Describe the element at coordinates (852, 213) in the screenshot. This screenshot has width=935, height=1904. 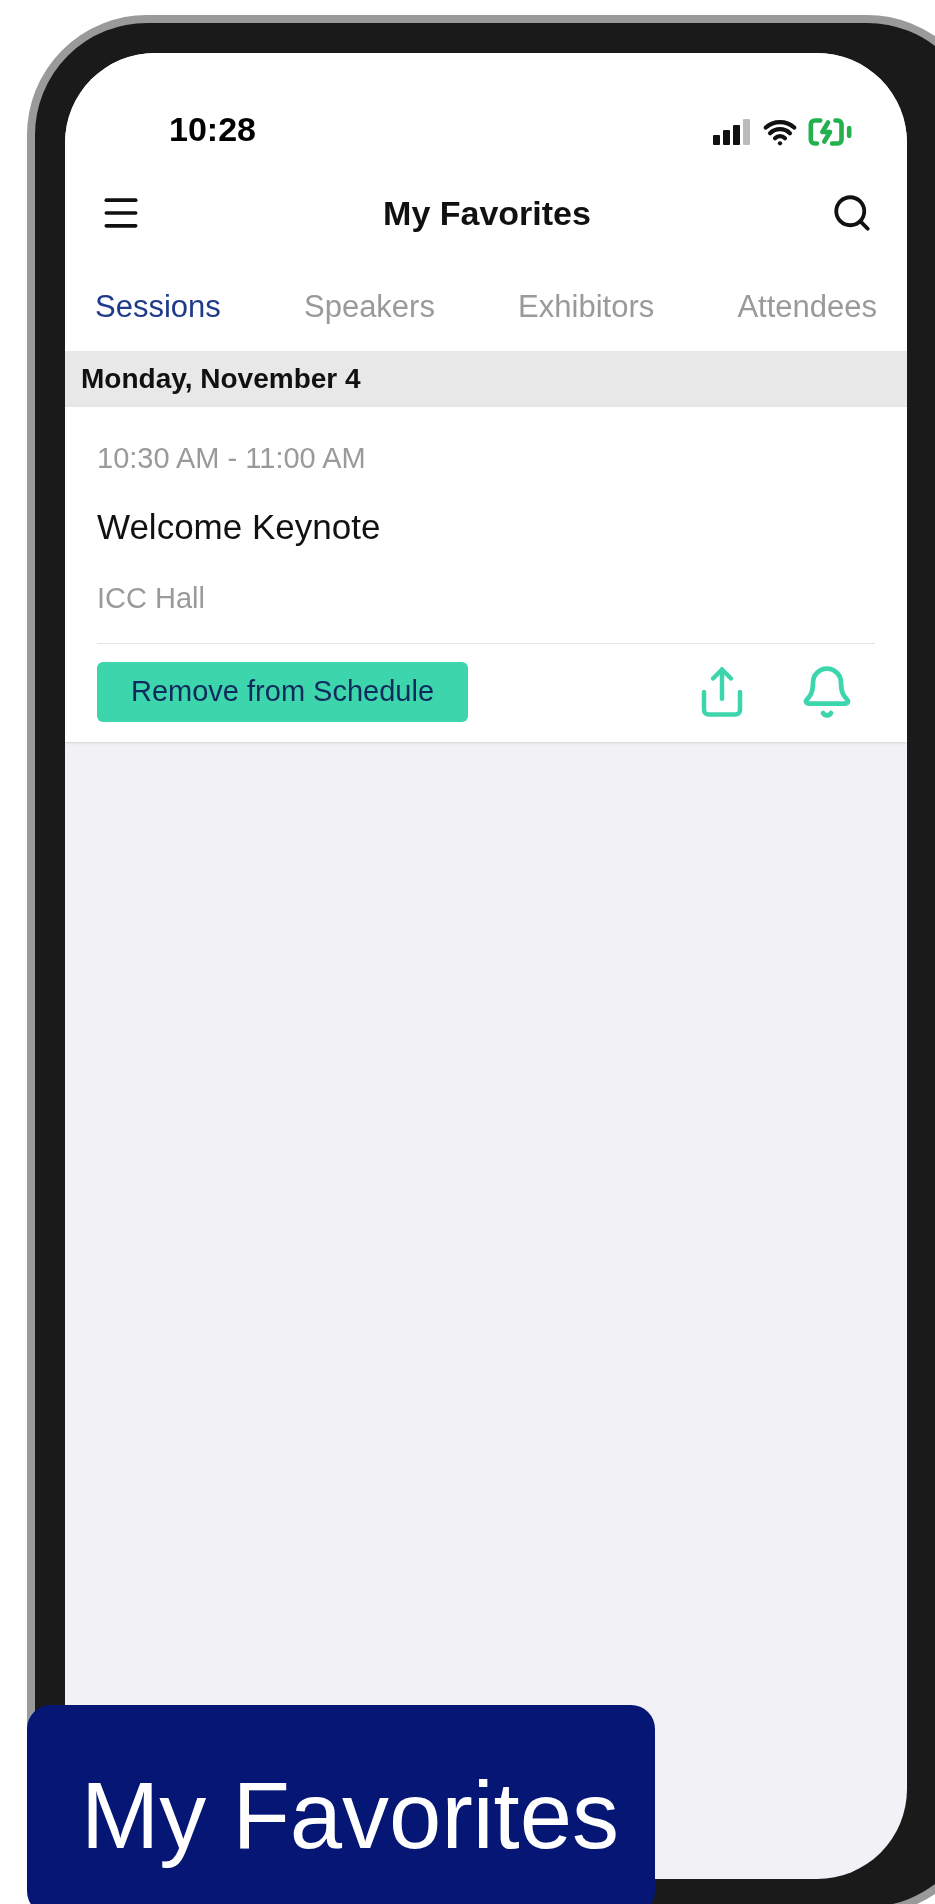
I see `search-button` at that location.